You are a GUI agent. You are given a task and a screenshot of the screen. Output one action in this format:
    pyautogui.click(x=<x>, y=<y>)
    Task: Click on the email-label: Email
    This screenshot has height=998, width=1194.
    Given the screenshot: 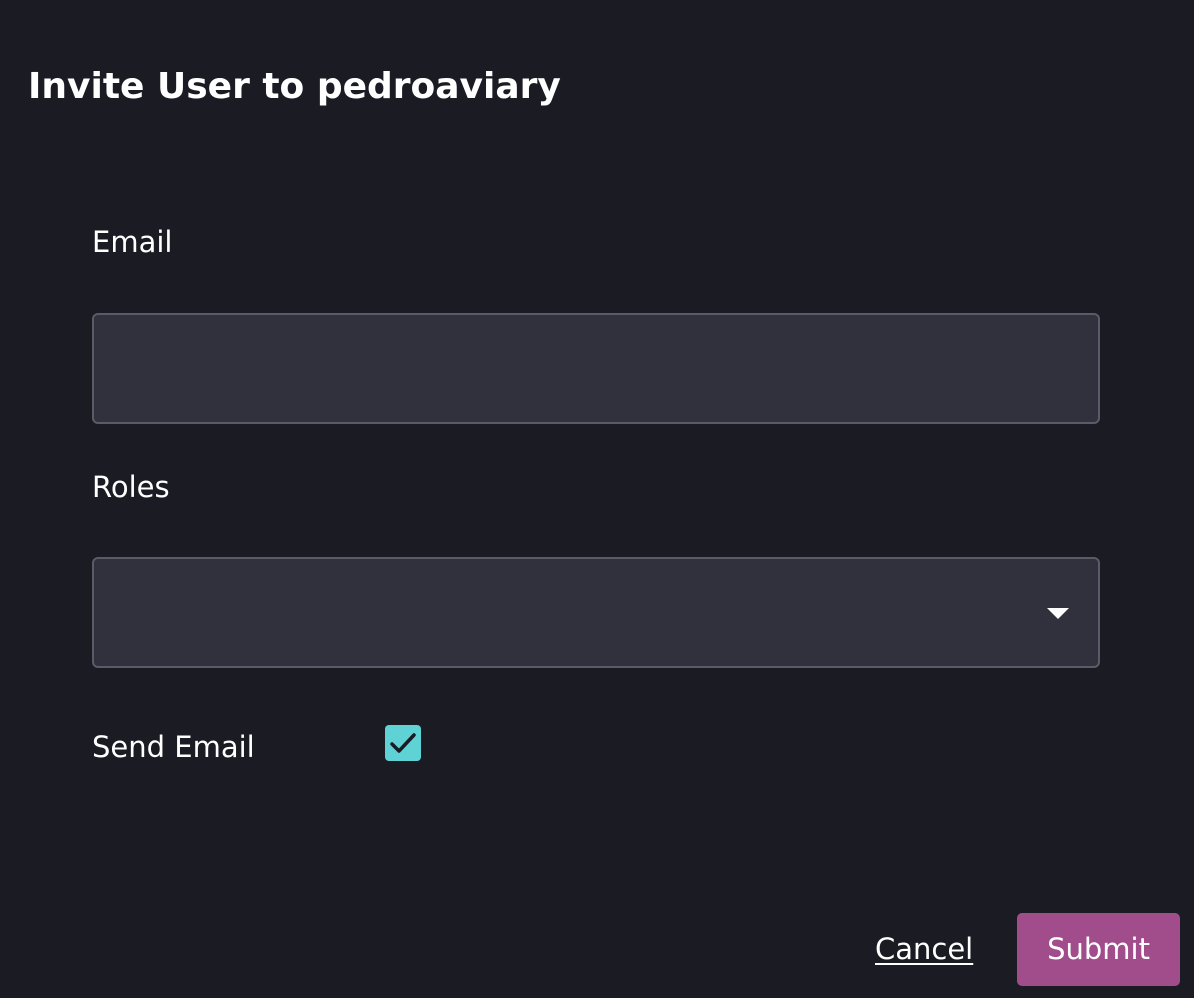 What is the action you would take?
    pyautogui.click(x=132, y=242)
    